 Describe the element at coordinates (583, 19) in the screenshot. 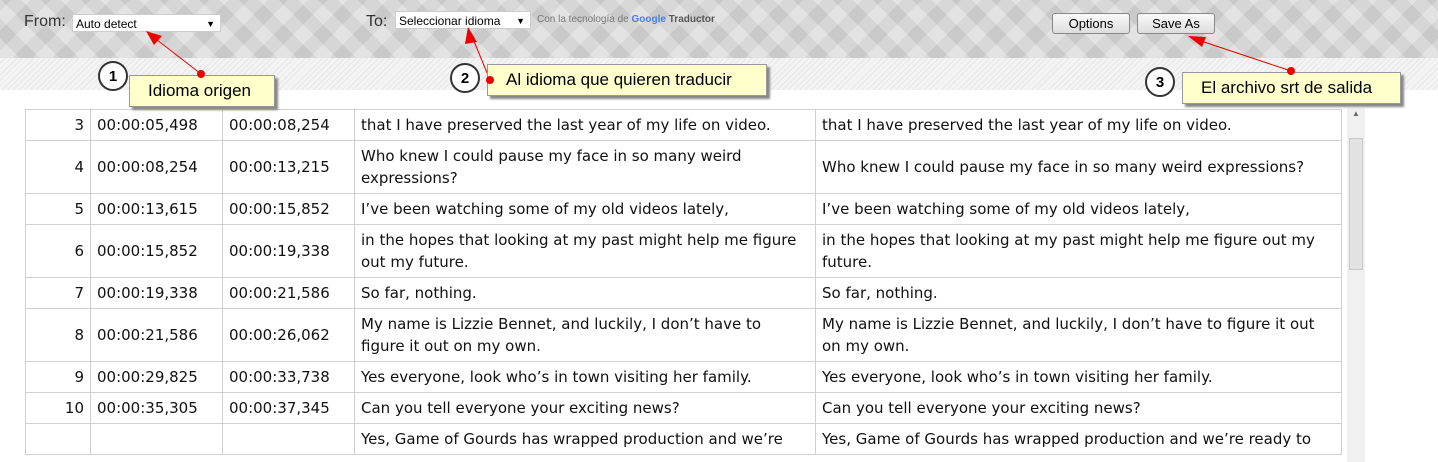

I see `powered-by-text: Con la tecnología de` at that location.